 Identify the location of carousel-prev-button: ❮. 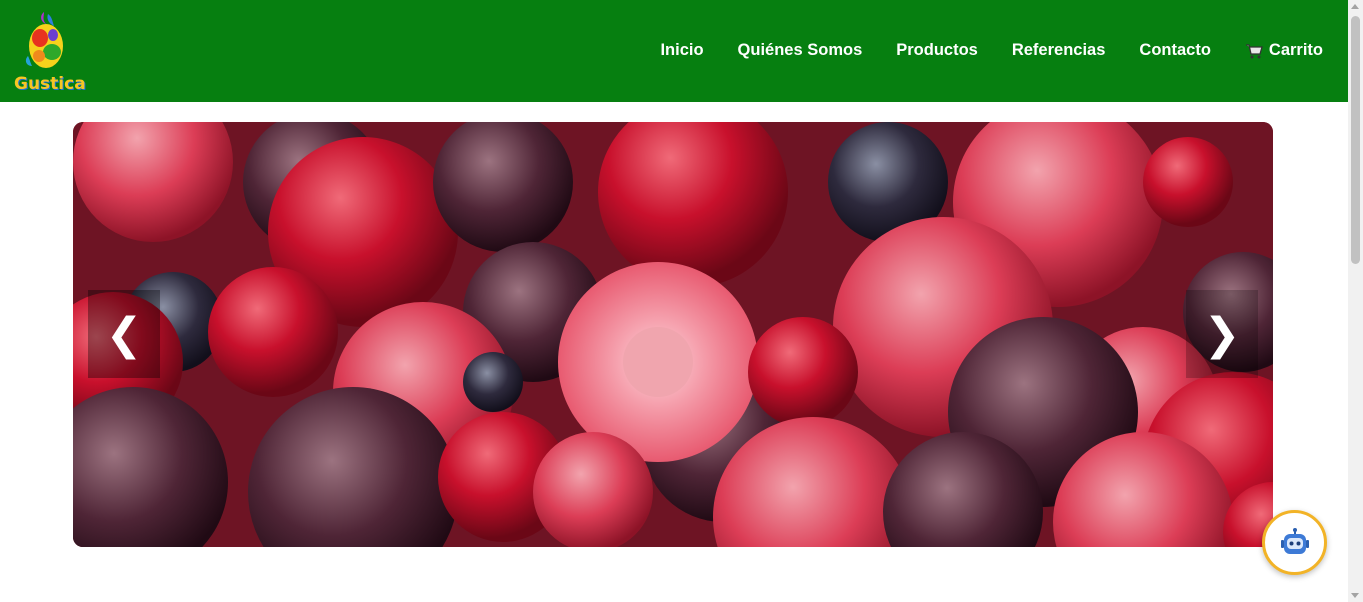
(124, 334).